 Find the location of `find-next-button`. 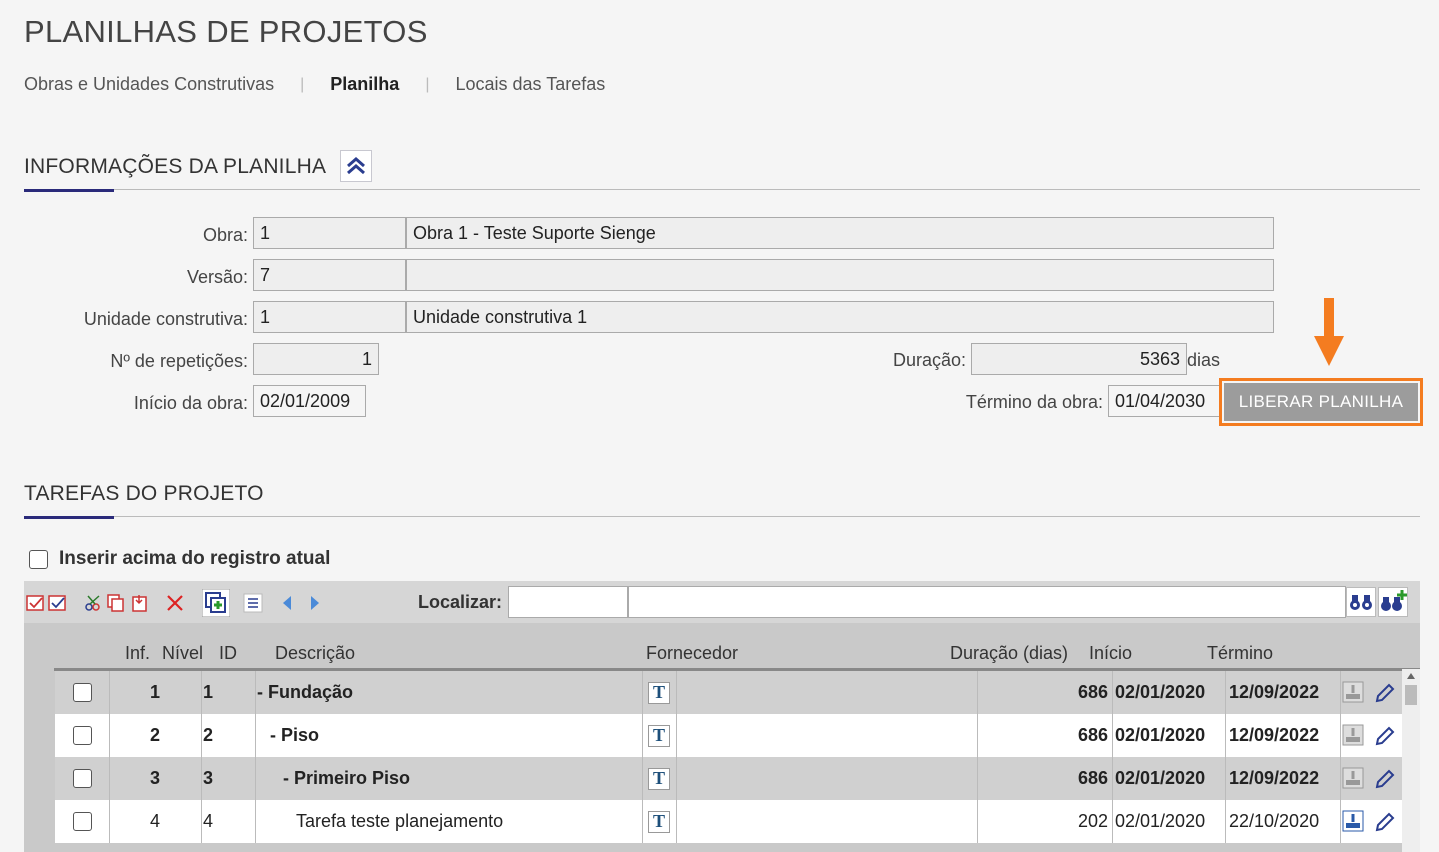

find-next-button is located at coordinates (1393, 602).